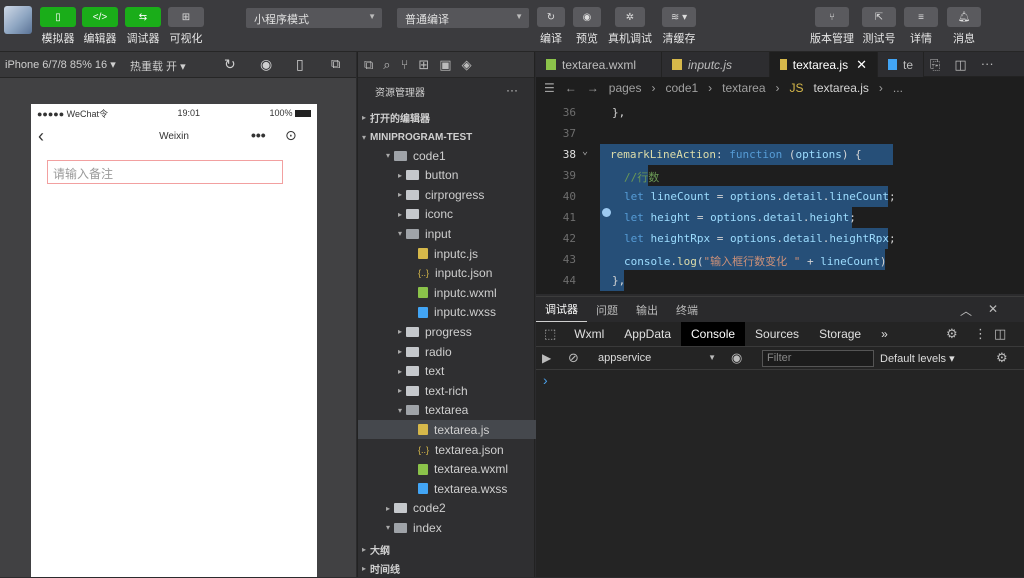  What do you see at coordinates (687, 310) in the screenshot?
I see `tab-terminal: 终端` at bounding box center [687, 310].